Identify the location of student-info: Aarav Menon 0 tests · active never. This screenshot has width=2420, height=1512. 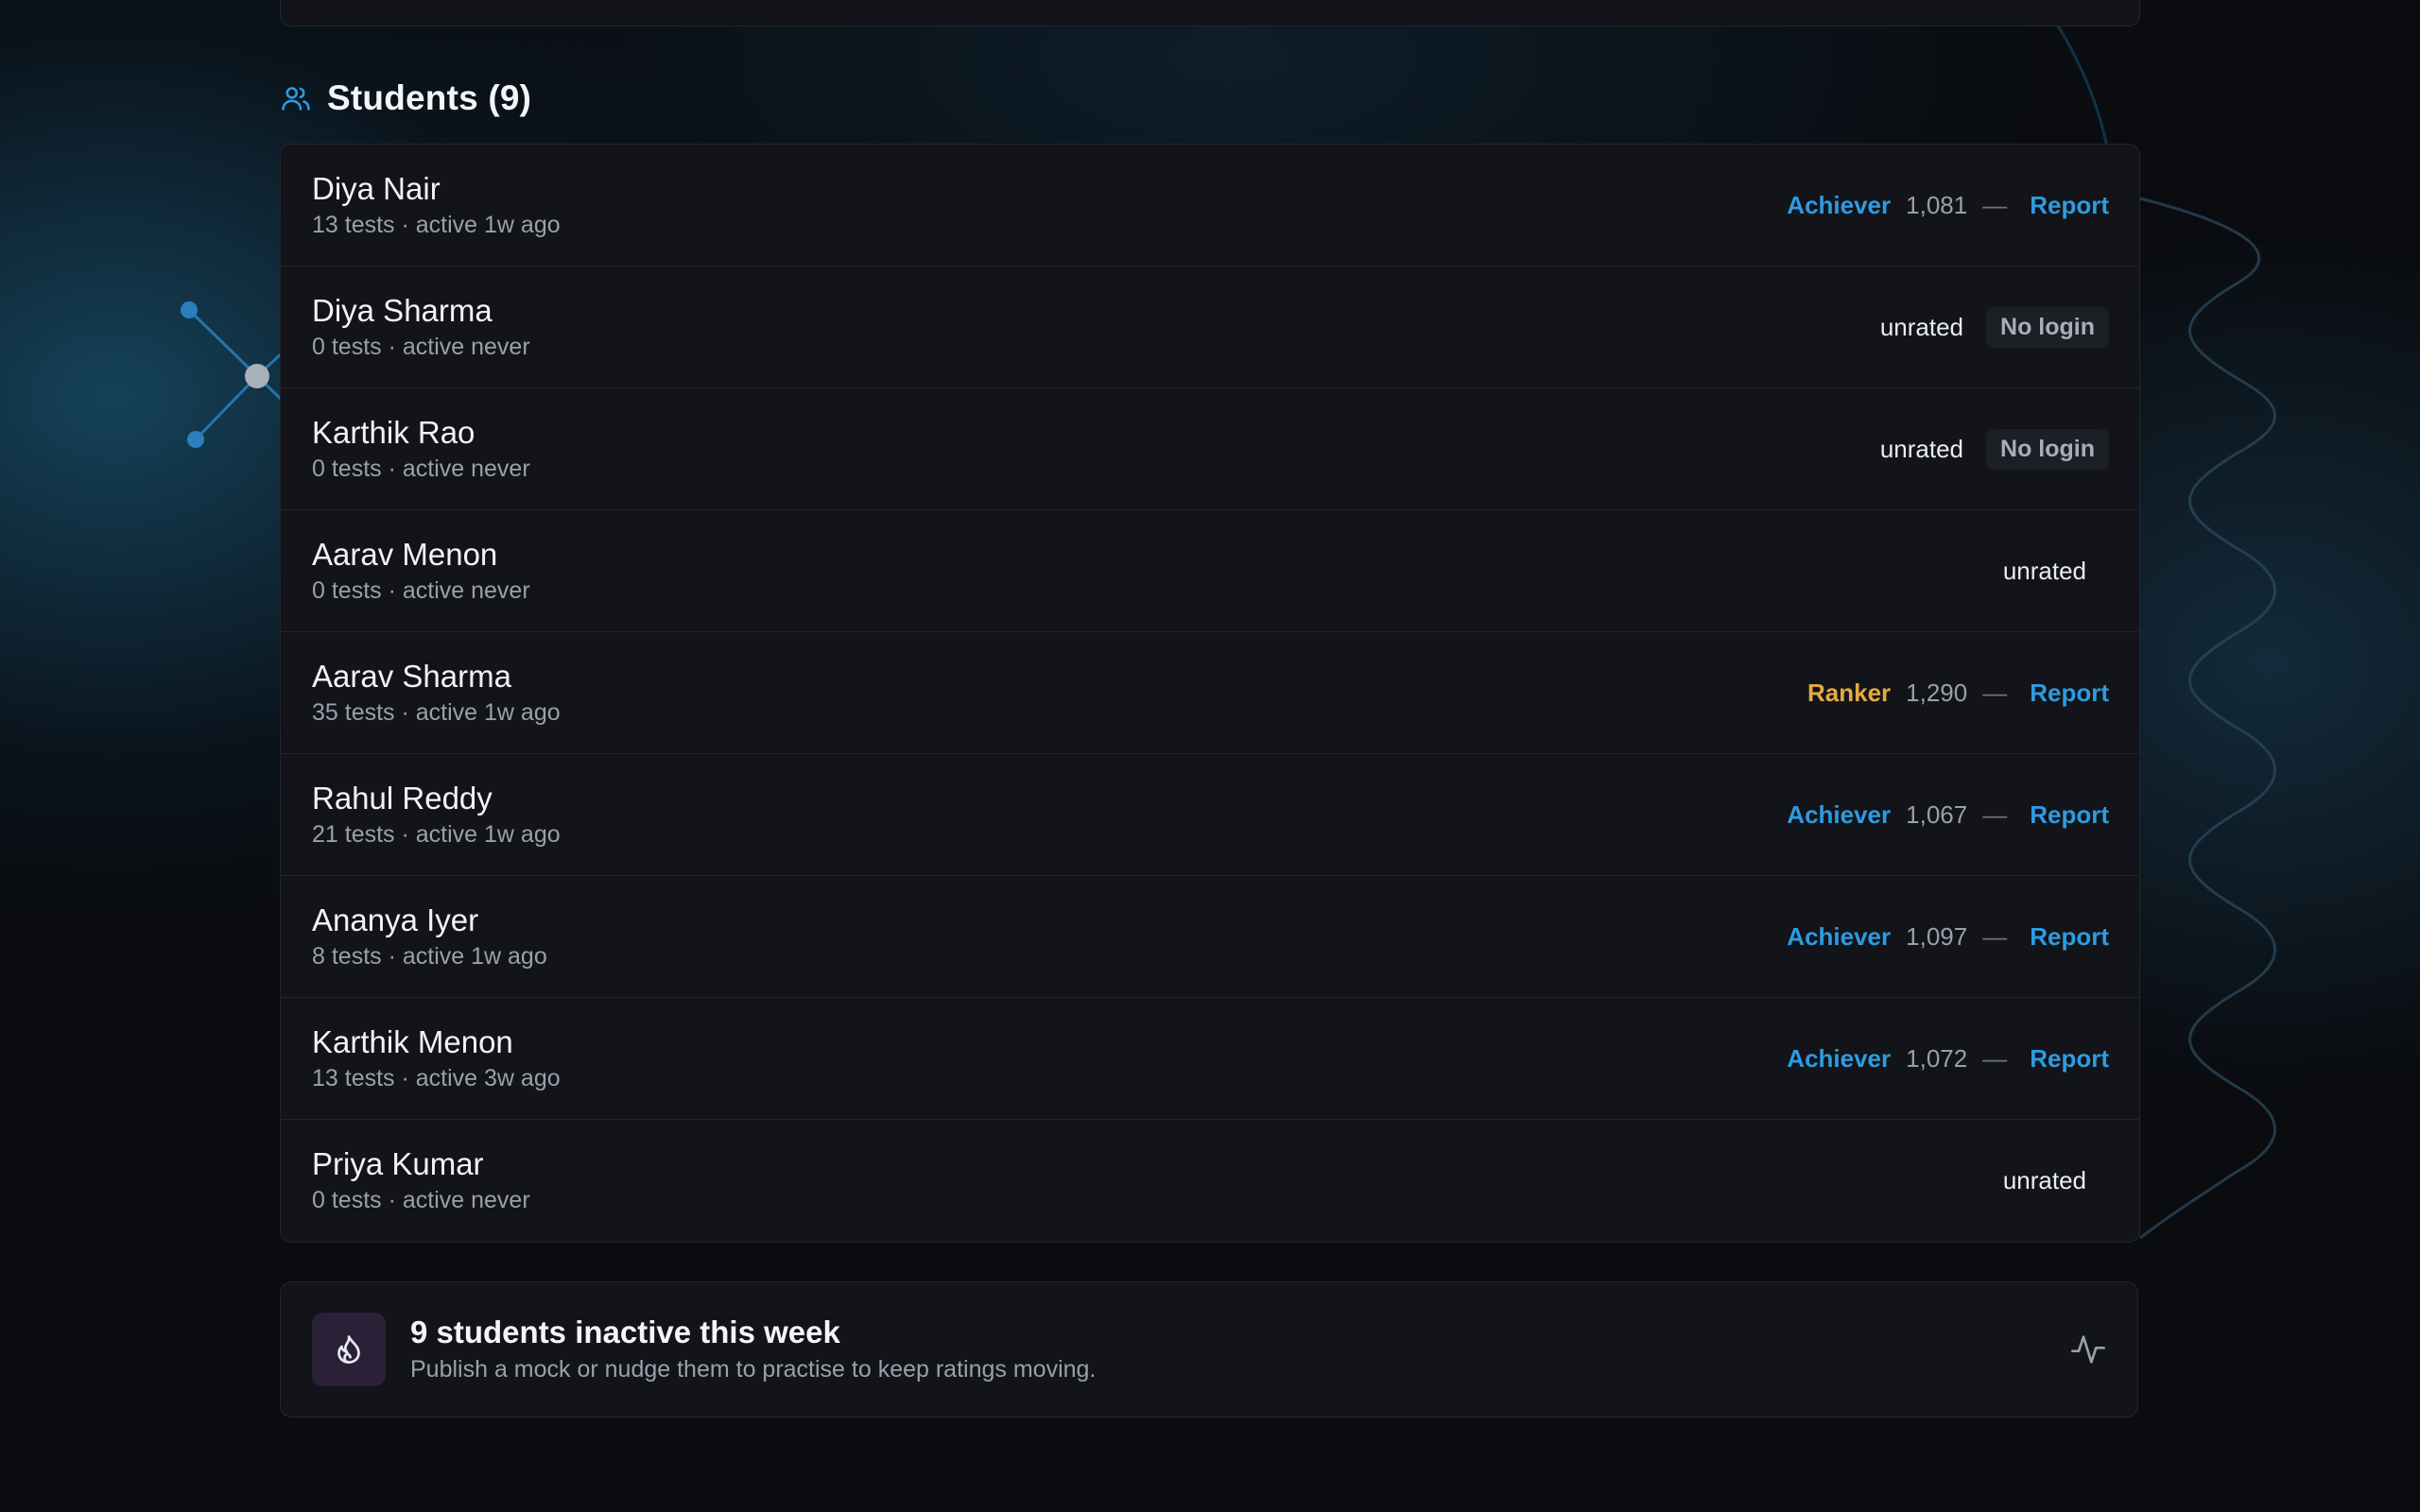
(421, 571).